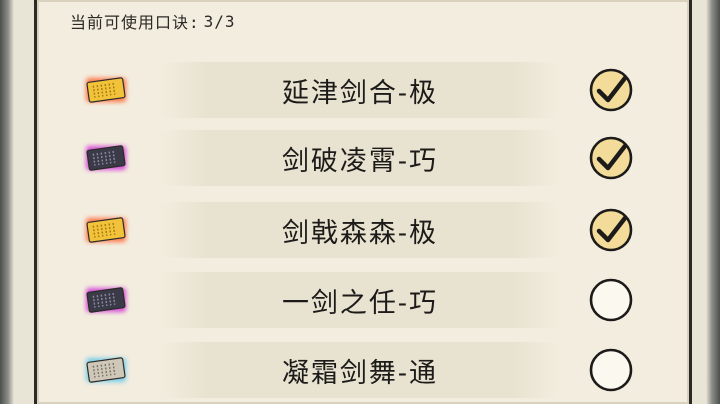  I want to click on skill-row: 剑破凌霄-巧, so click(360, 160).